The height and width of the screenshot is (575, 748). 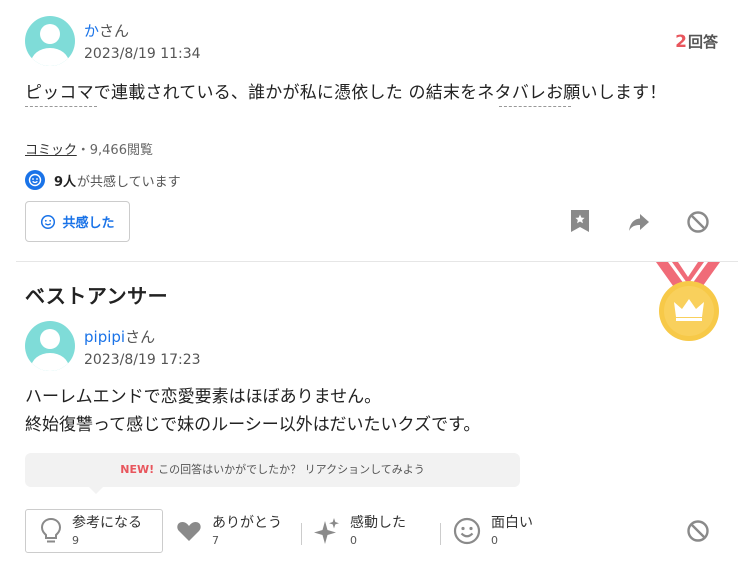 What do you see at coordinates (377, 261) in the screenshot?
I see `section-divider` at bounding box center [377, 261].